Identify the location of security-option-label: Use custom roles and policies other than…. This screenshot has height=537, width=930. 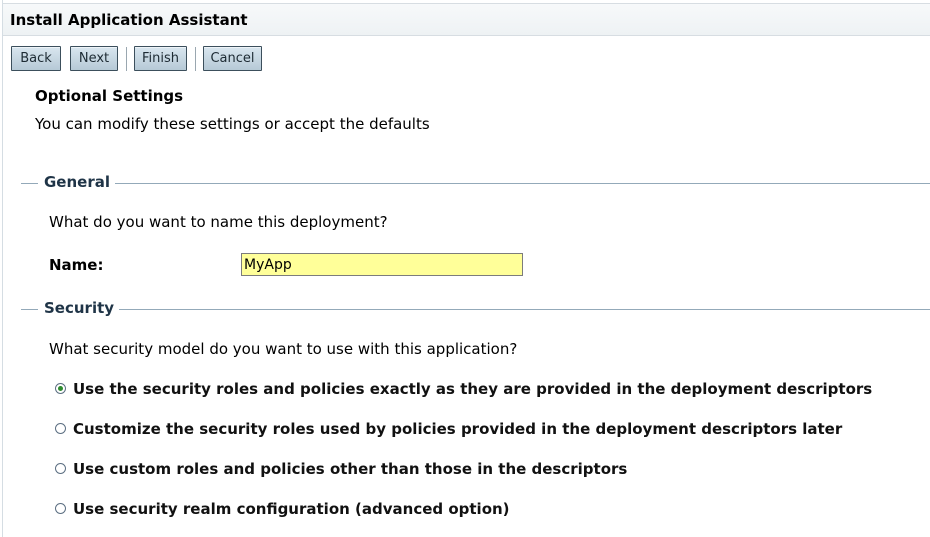
(350, 469).